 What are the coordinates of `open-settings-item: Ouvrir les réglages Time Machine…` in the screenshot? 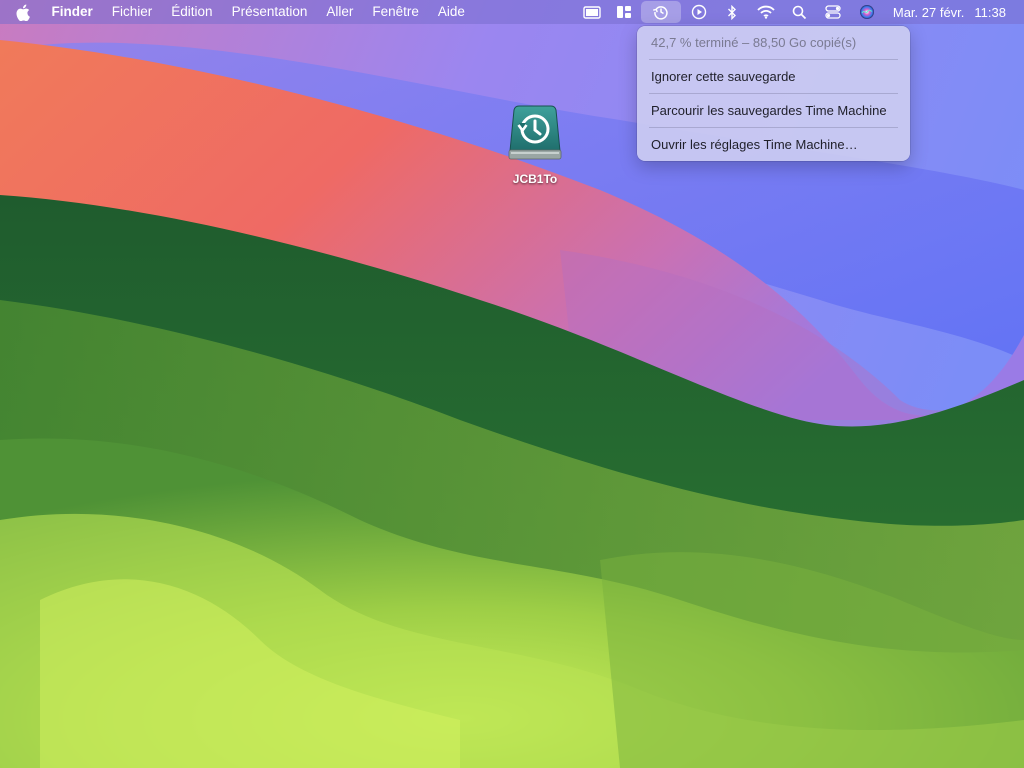 It's located at (773, 144).